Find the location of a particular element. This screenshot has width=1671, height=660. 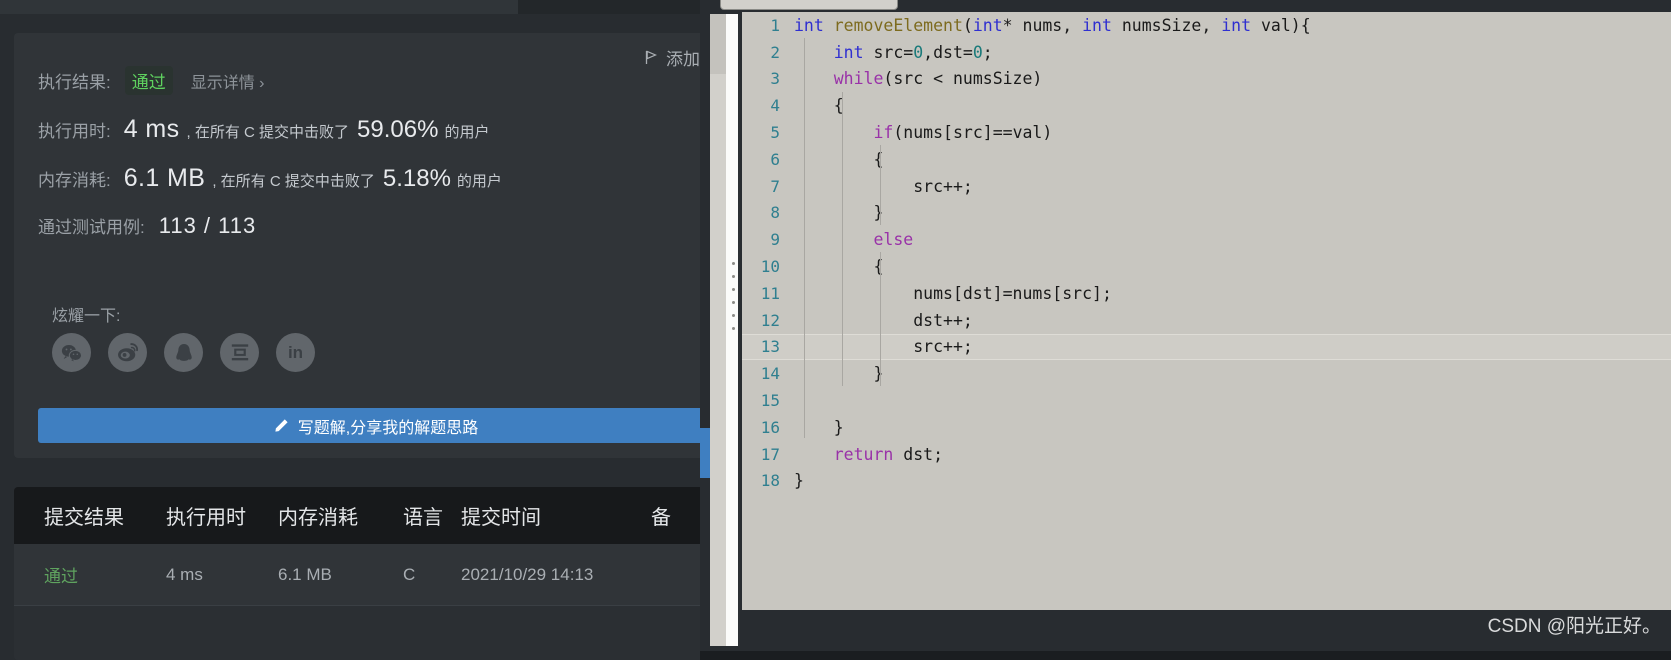

table-row: 通过 4 ms 6.1 MB C 2021/10/29 14:13 is located at coordinates (357, 575).